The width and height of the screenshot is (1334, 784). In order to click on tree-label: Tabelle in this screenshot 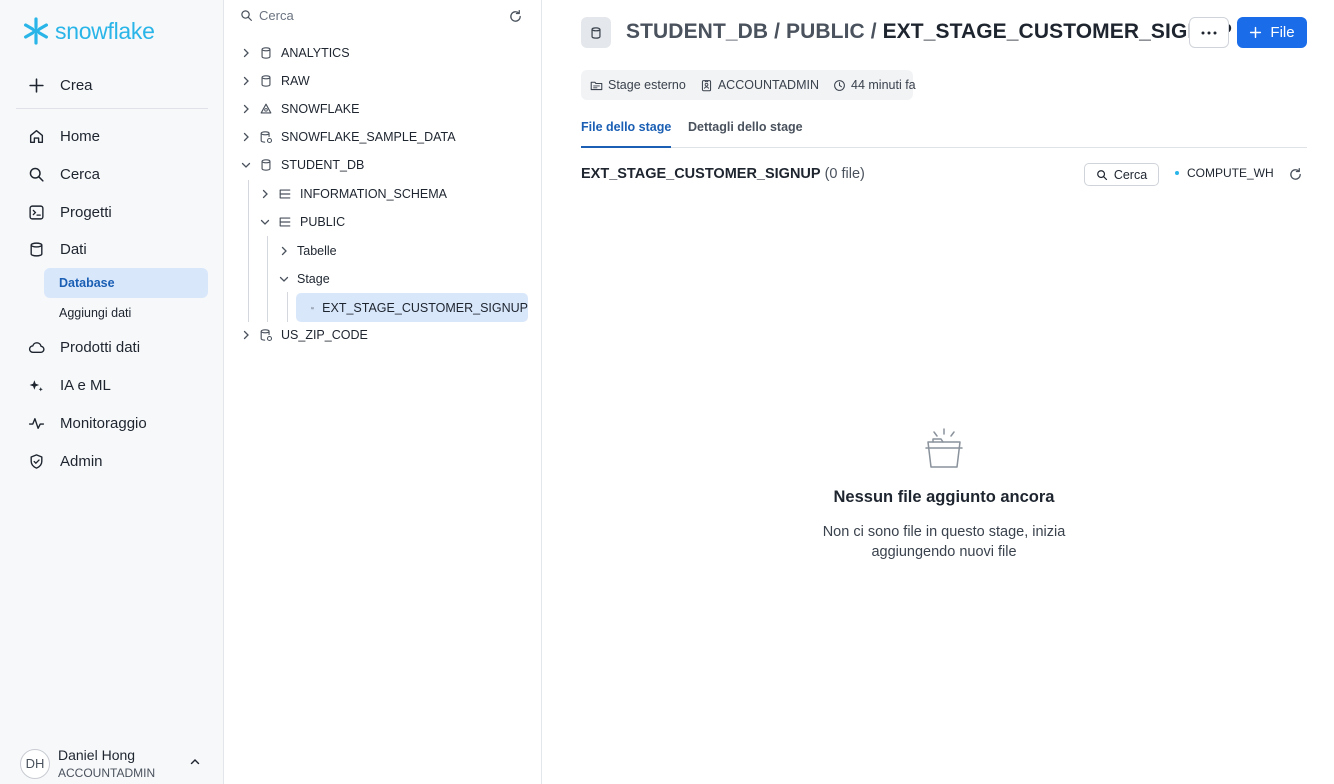, I will do `click(317, 251)`.